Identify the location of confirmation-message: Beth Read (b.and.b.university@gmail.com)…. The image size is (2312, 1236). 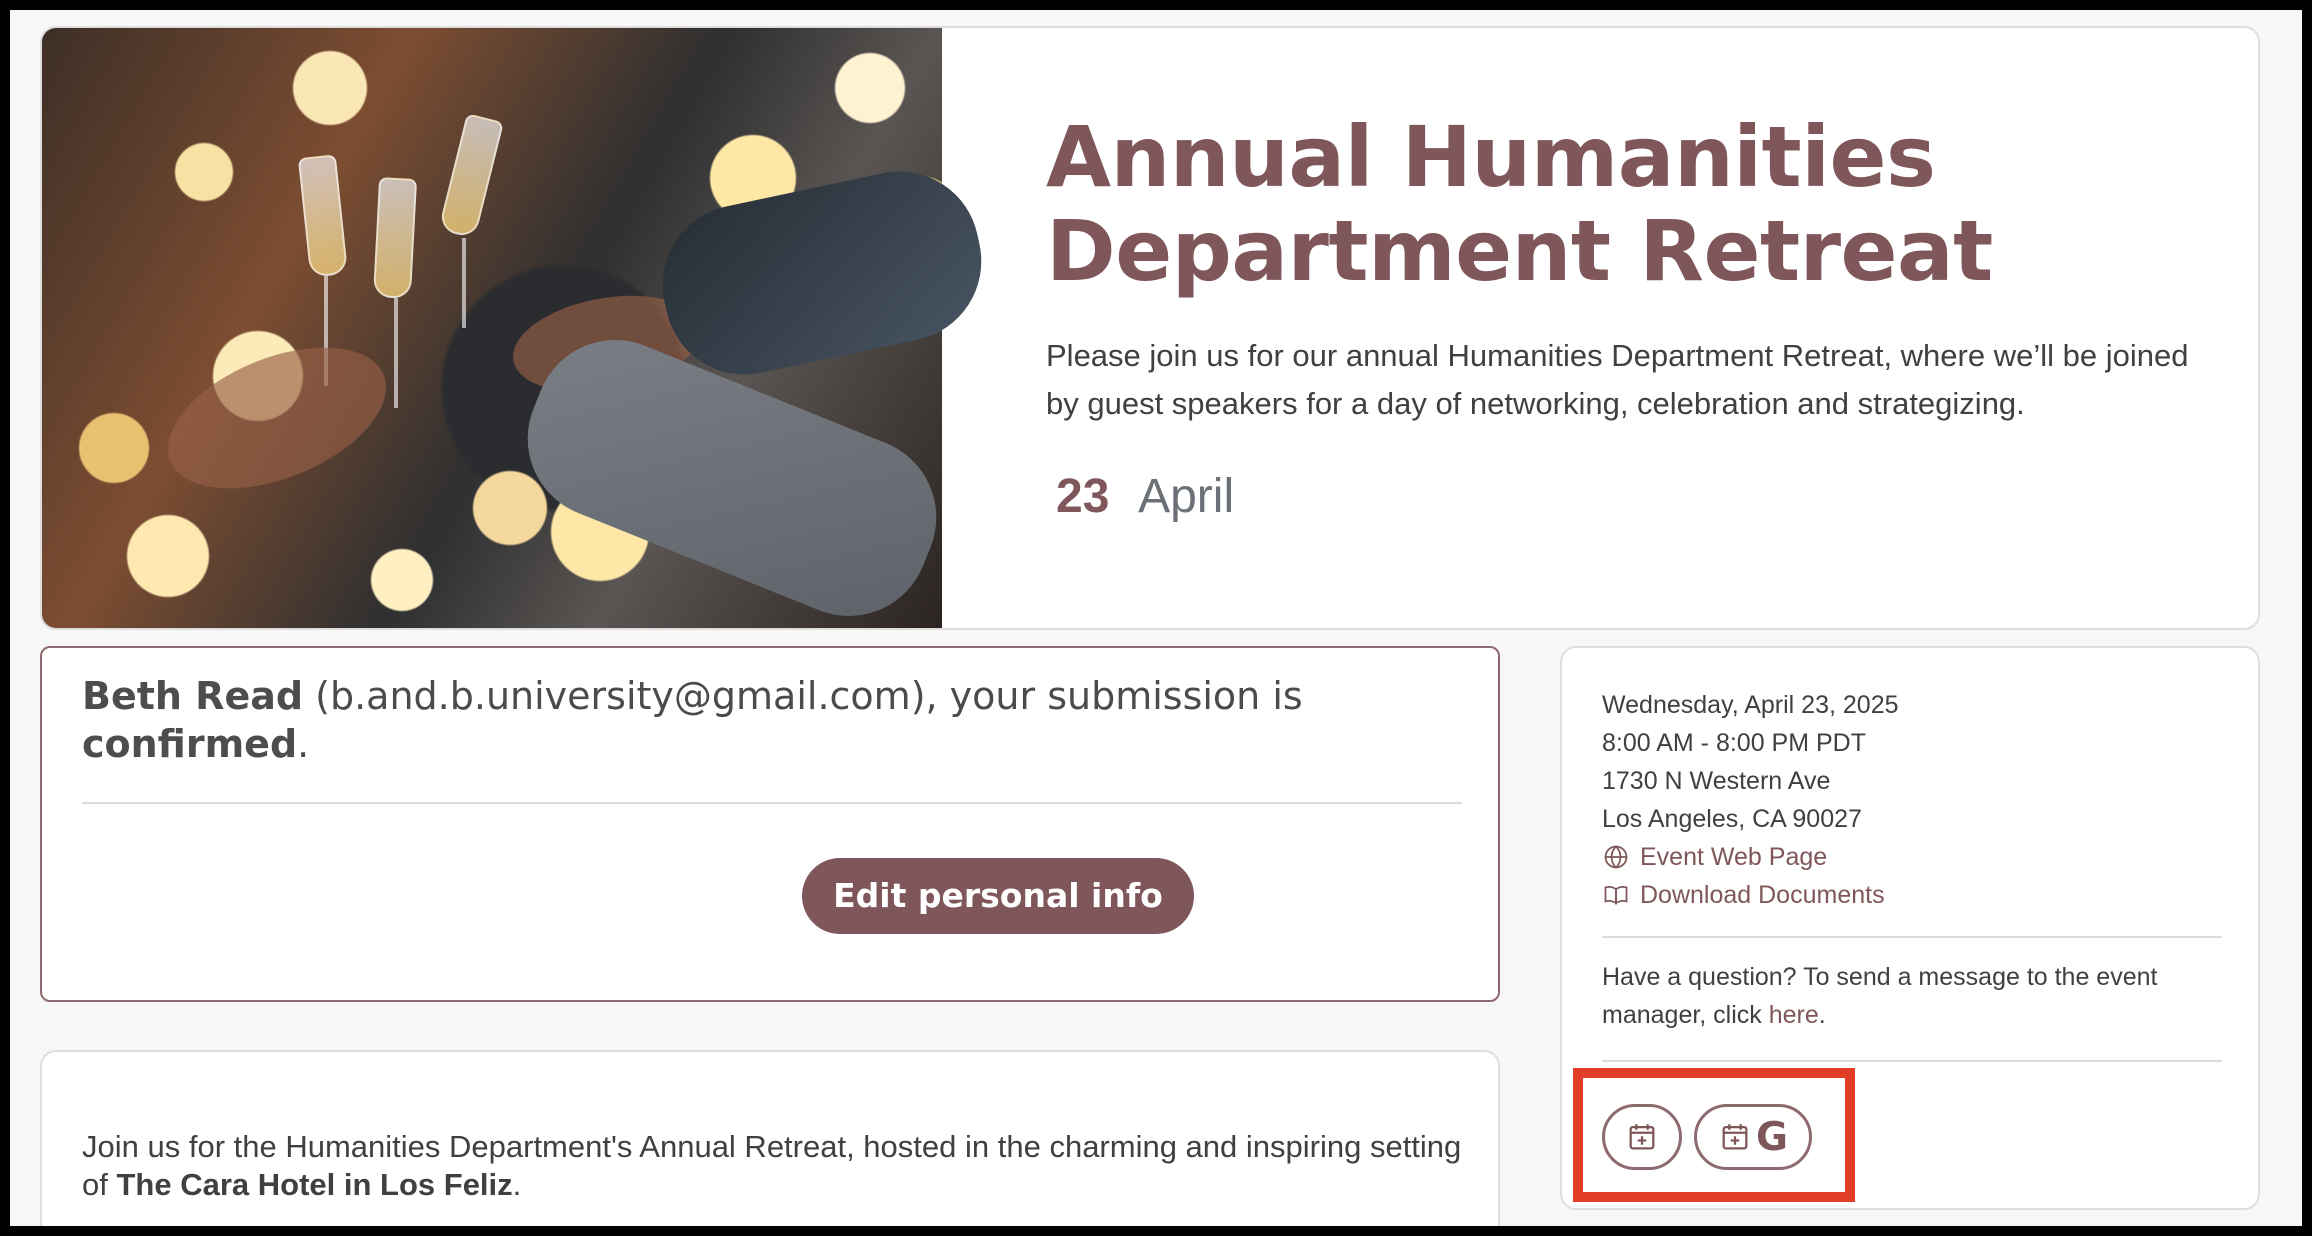
(772, 720).